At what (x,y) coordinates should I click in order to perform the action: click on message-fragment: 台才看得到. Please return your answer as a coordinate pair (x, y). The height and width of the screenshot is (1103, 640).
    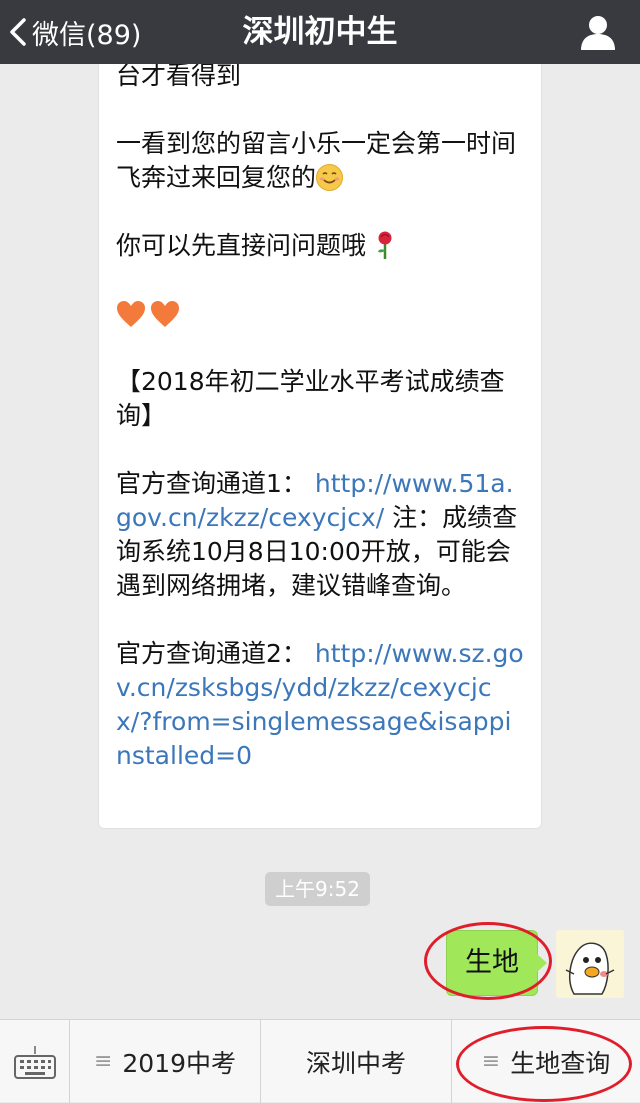
    Looking at the image, I should click on (179, 77).